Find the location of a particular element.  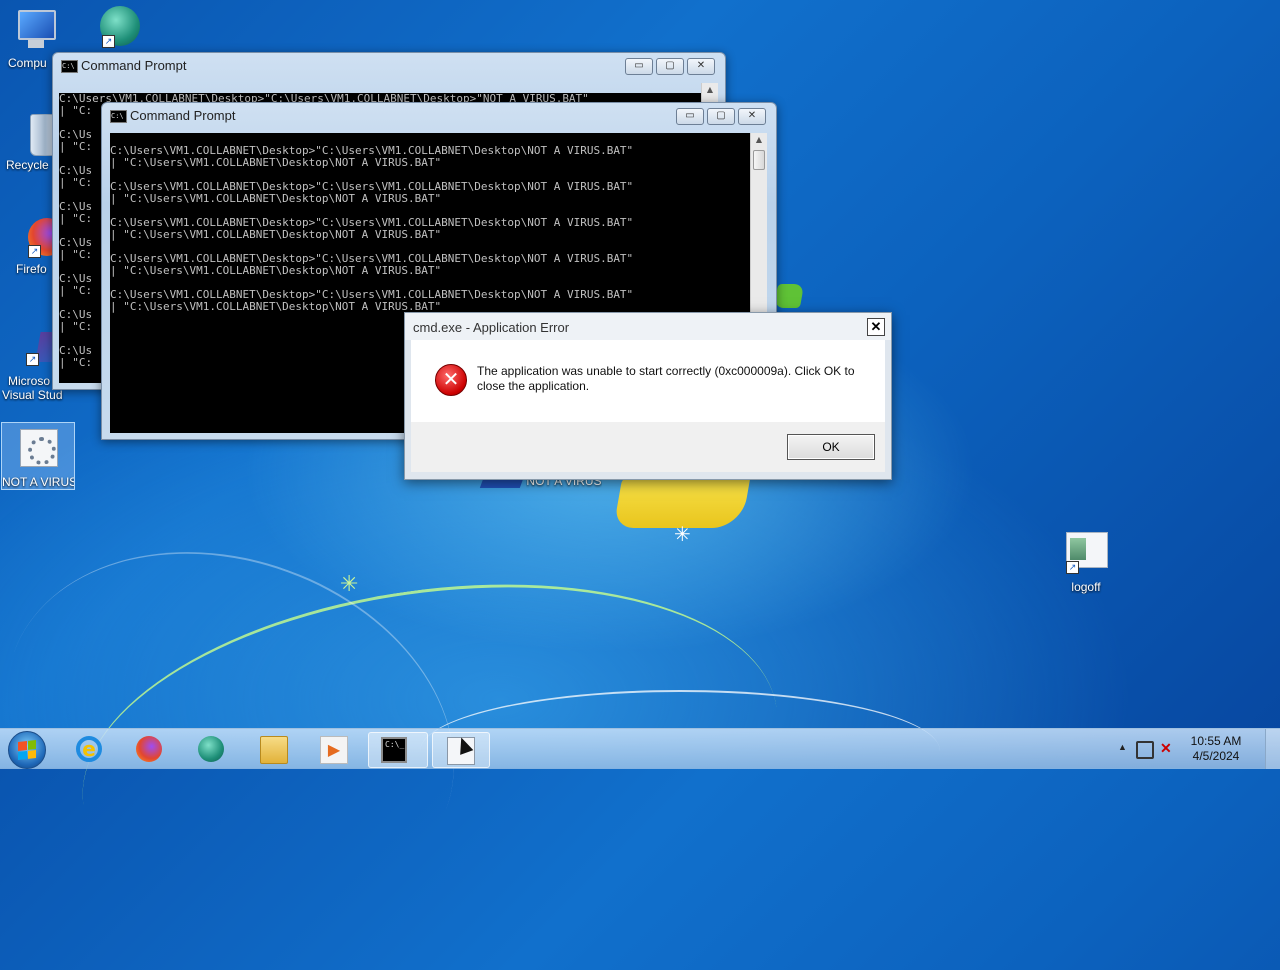

desktop-icon-label: logoff is located at coordinates (1086, 587).